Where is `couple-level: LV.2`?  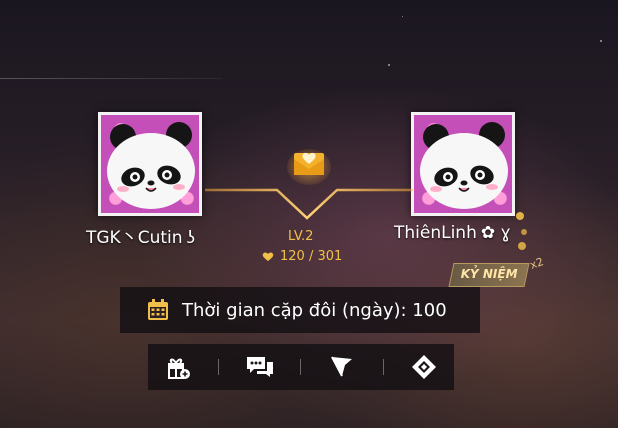 couple-level: LV.2 is located at coordinates (301, 236).